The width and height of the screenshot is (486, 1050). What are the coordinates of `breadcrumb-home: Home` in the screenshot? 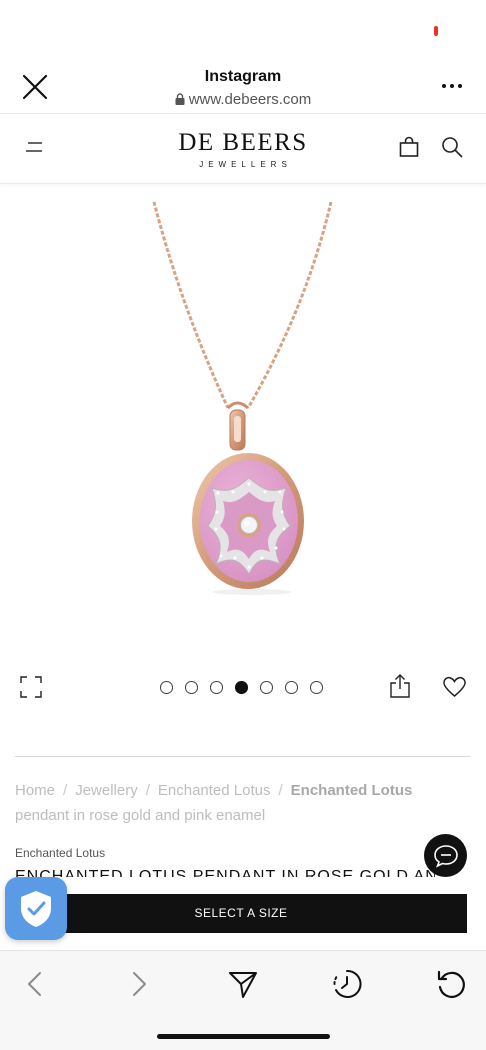 It's located at (35, 790).